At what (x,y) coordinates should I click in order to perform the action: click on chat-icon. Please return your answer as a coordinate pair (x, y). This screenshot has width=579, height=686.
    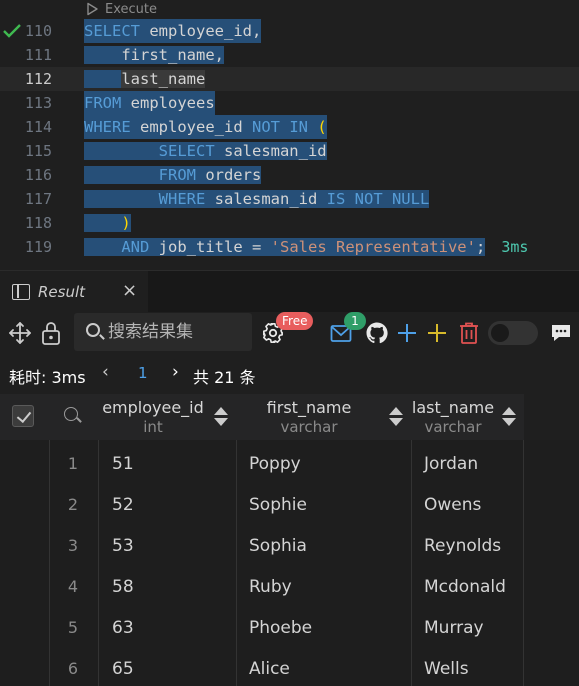
    Looking at the image, I should click on (561, 333).